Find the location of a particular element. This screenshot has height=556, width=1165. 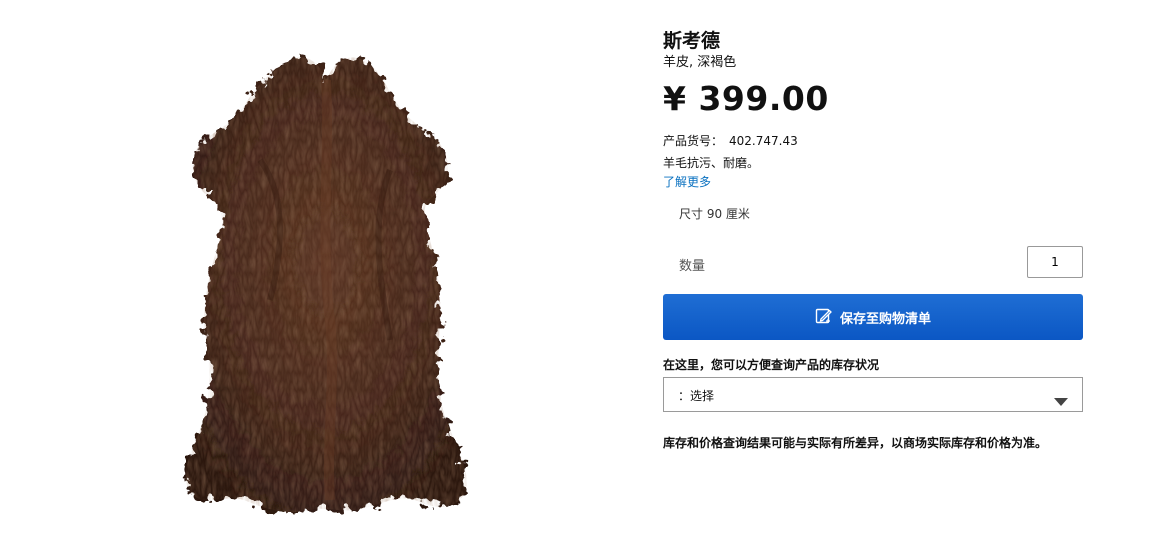

product-description: 羊毛抗污、耐磨。 is located at coordinates (711, 163).